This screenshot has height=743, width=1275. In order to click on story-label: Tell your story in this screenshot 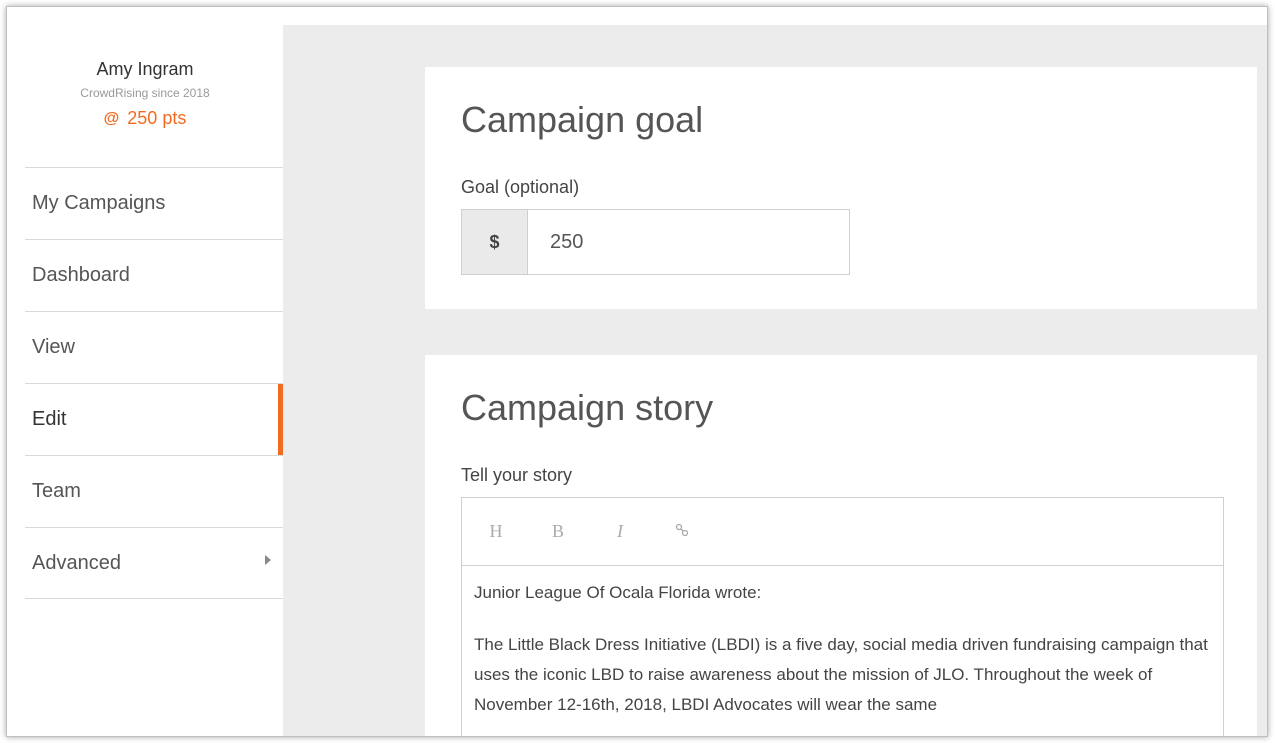, I will do `click(517, 475)`.